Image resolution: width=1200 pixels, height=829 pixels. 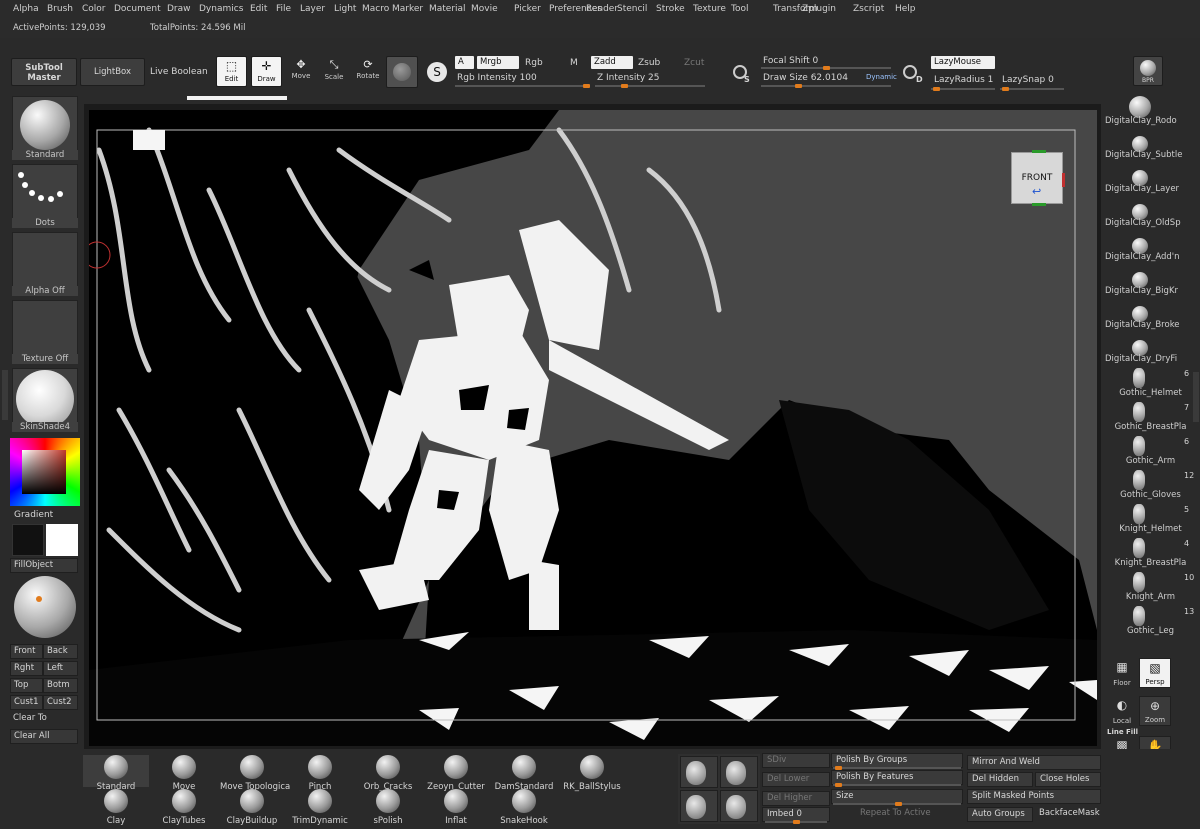 I want to click on subtool-item: 6 Gothic_Arm, so click(x=1150, y=451).